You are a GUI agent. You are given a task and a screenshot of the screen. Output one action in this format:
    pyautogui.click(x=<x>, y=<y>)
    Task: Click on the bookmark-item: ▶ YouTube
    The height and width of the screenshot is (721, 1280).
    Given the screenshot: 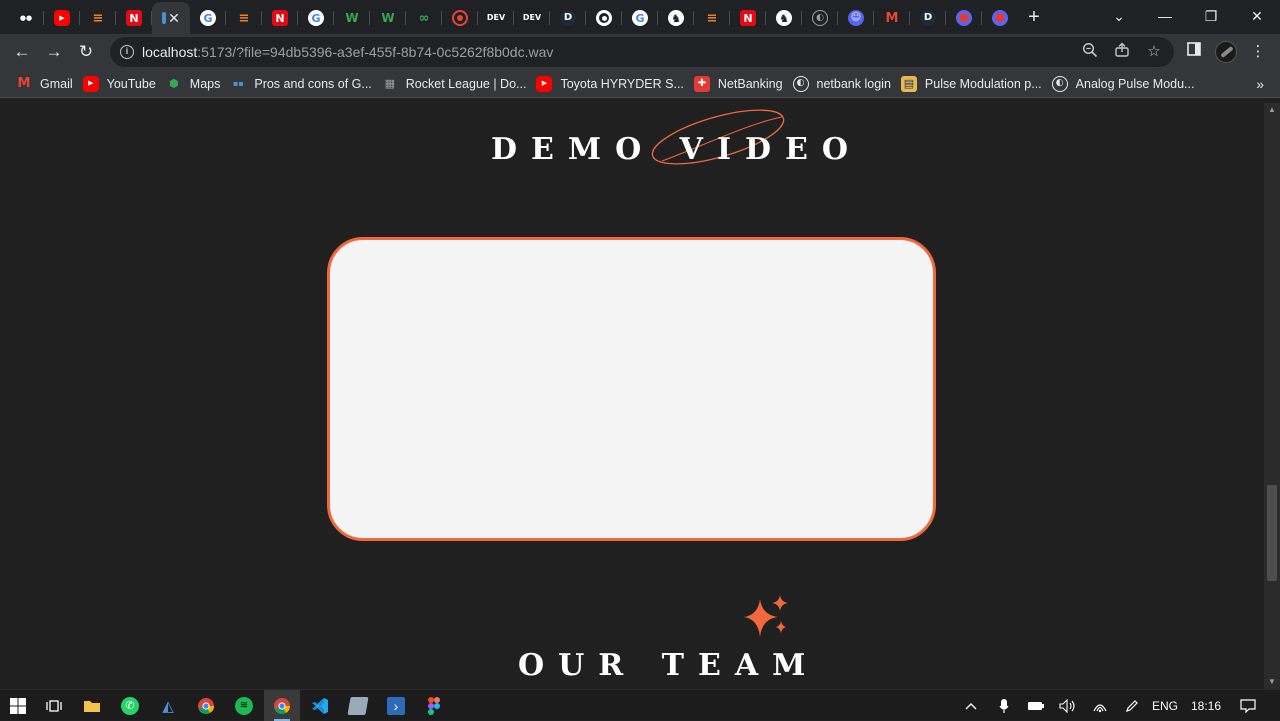 What is the action you would take?
    pyautogui.click(x=122, y=84)
    